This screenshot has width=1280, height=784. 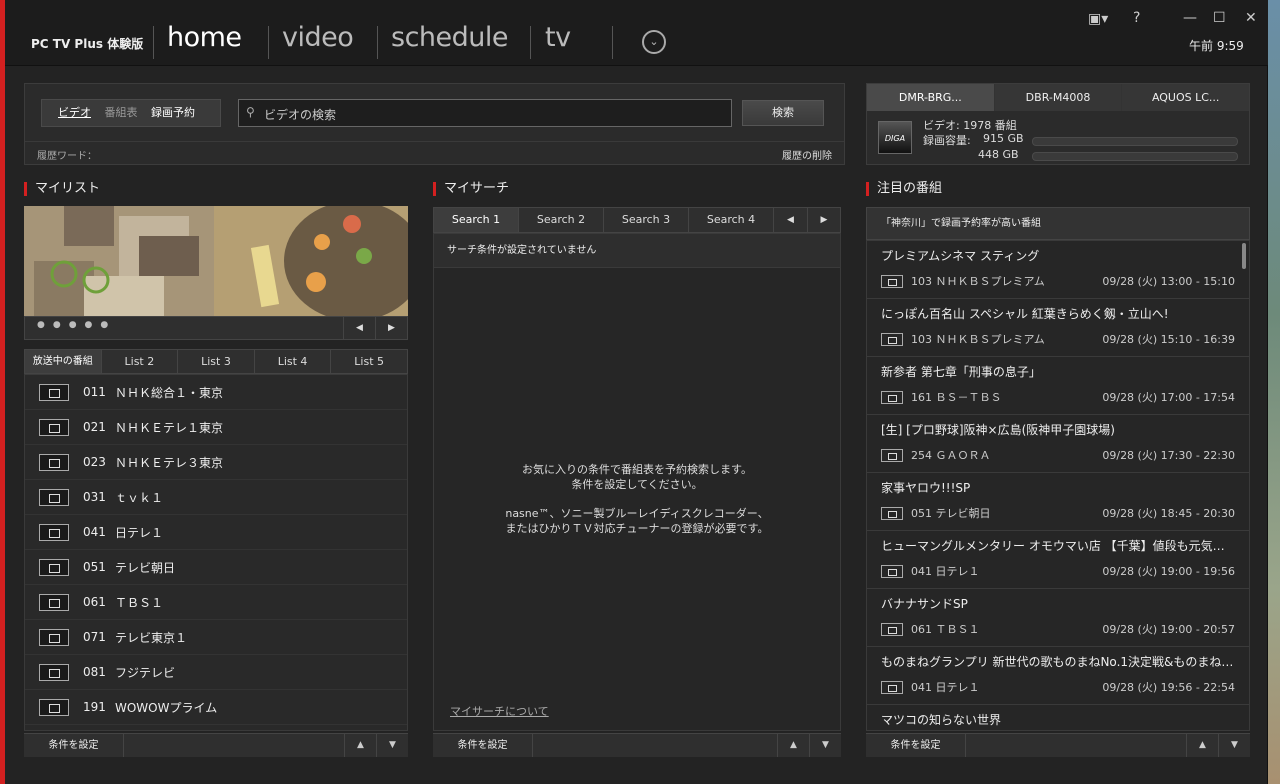 I want to click on program-row: バナナサンドSP 061 ＴＢＳ１ 09/28 (火) 19:00 - 20:57, so click(x=1058, y=618).